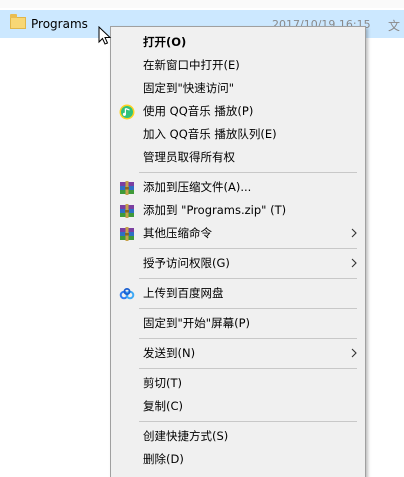 The width and height of the screenshot is (404, 477). What do you see at coordinates (238, 65) in the screenshot?
I see `menu-item-open-new-window: 在新窗口中打开(E)` at bounding box center [238, 65].